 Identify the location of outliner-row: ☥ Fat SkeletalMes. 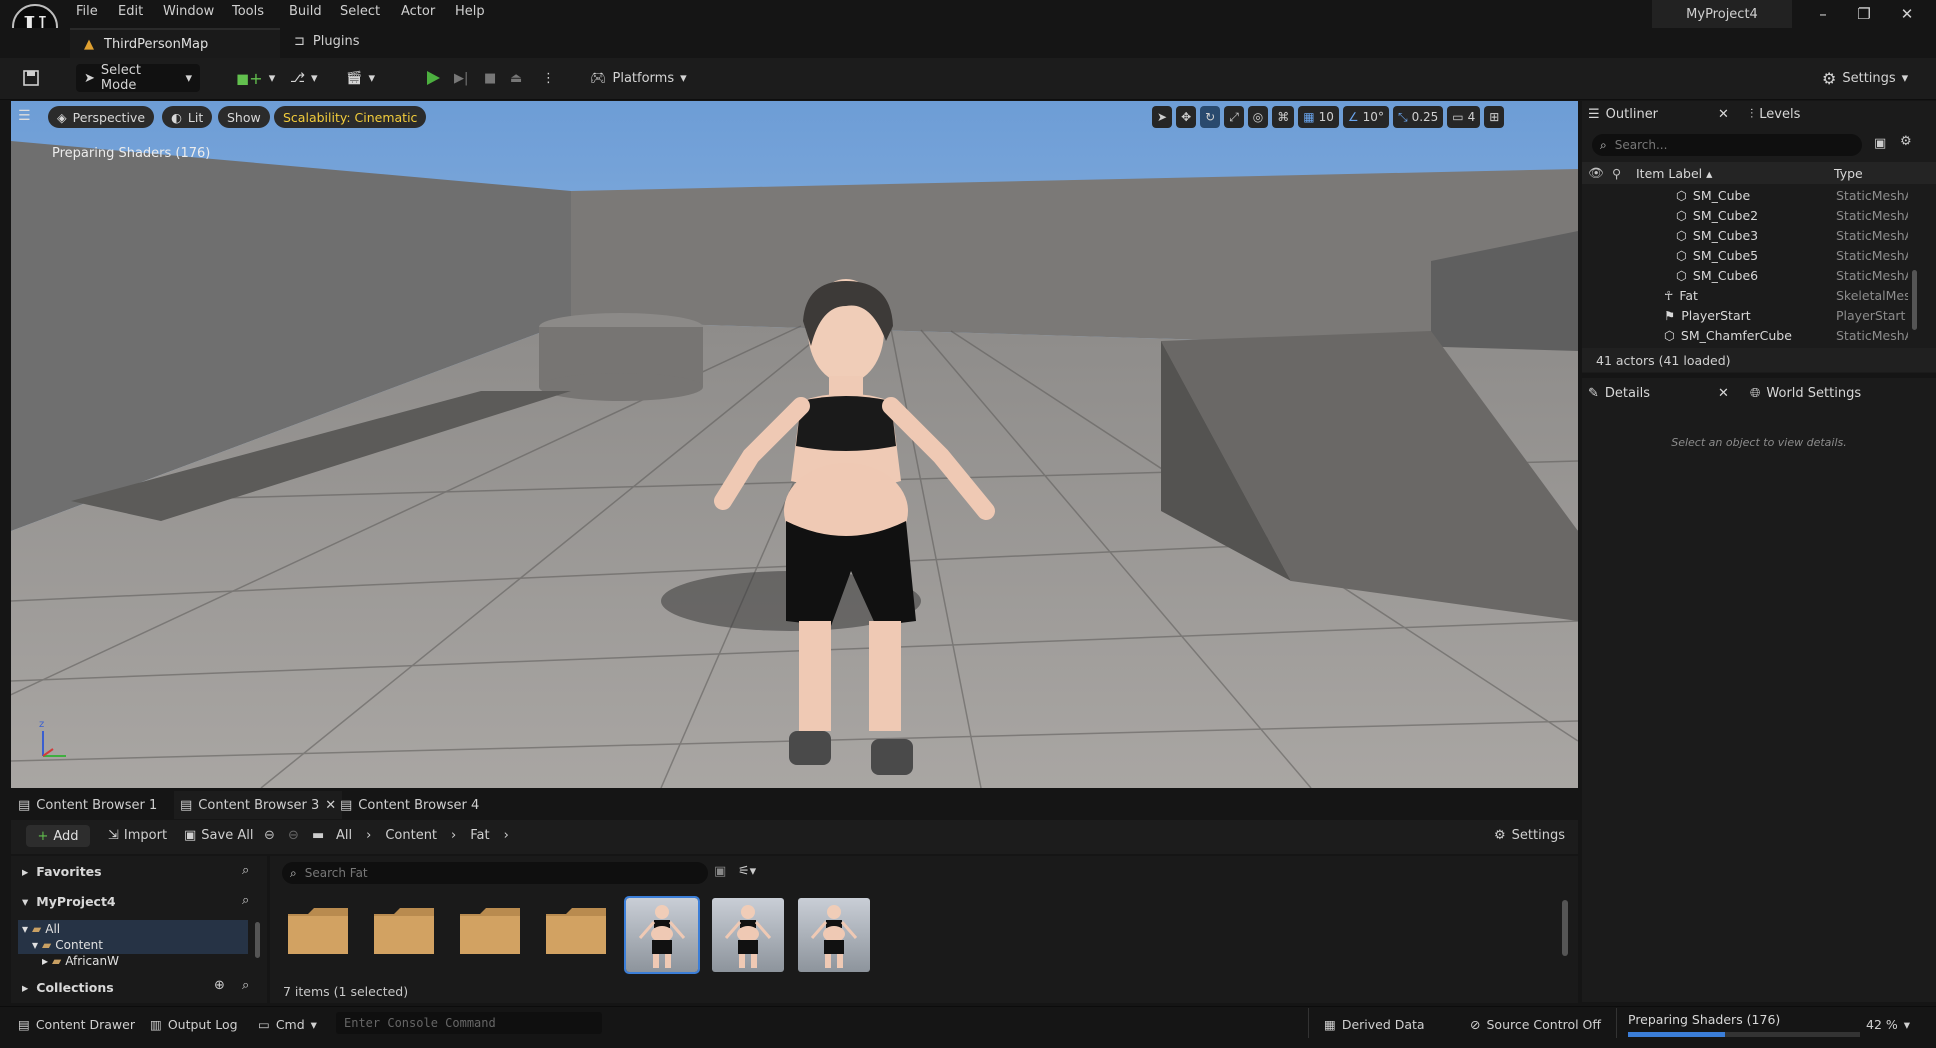
(1759, 295).